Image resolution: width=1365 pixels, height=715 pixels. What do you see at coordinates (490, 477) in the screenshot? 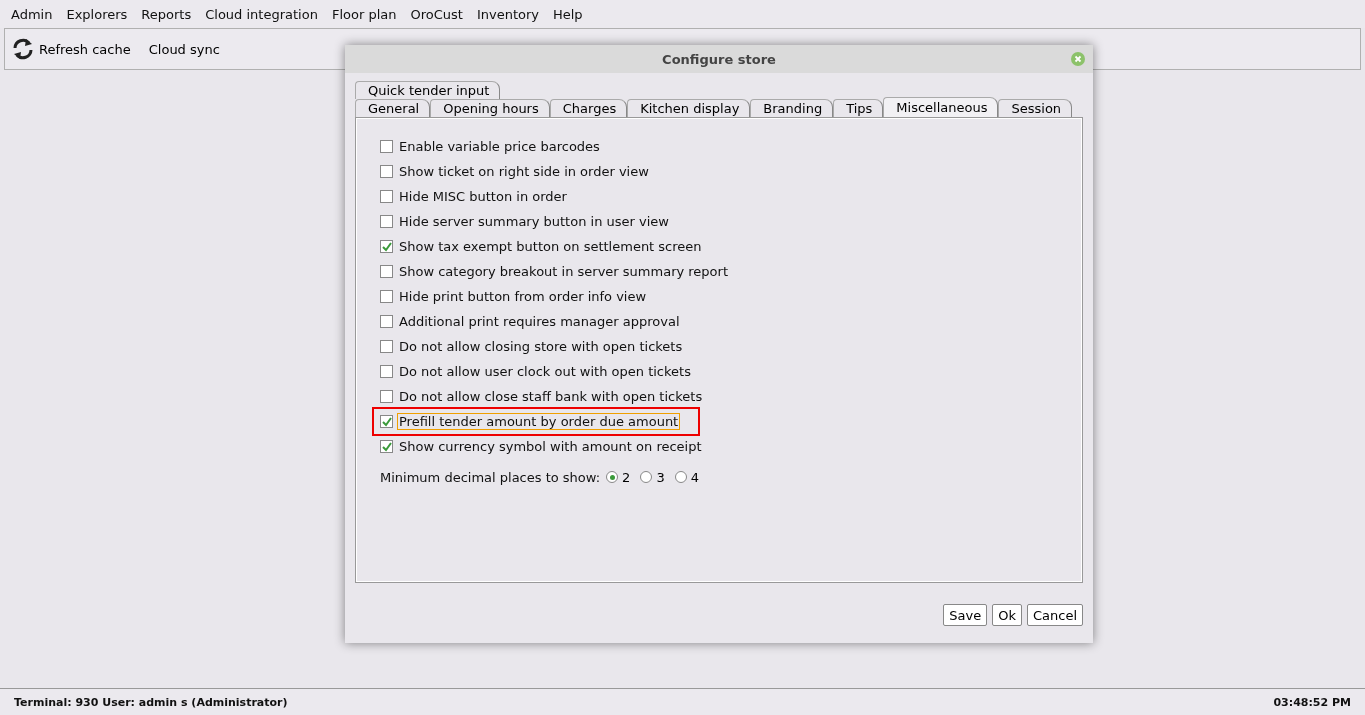
I see `field-label: Minimum decimal places to show:` at bounding box center [490, 477].